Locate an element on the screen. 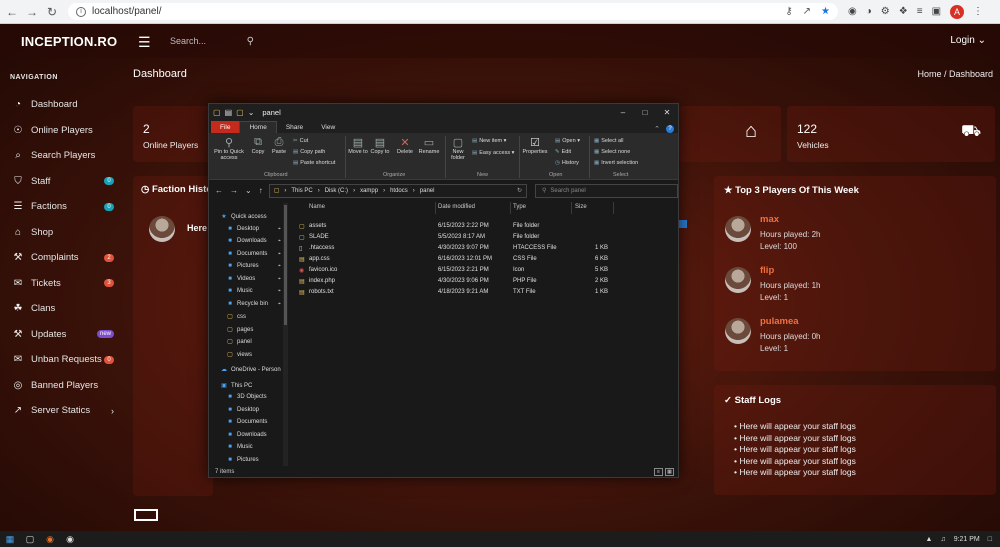 The image size is (1000, 547). refresh-icon: ↻ is located at coordinates (519, 190).